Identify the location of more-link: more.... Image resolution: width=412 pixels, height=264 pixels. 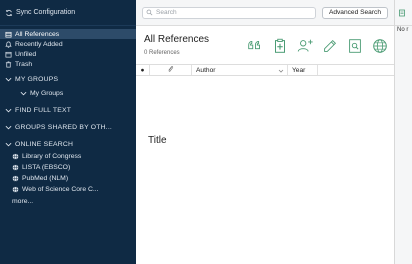
(68, 201).